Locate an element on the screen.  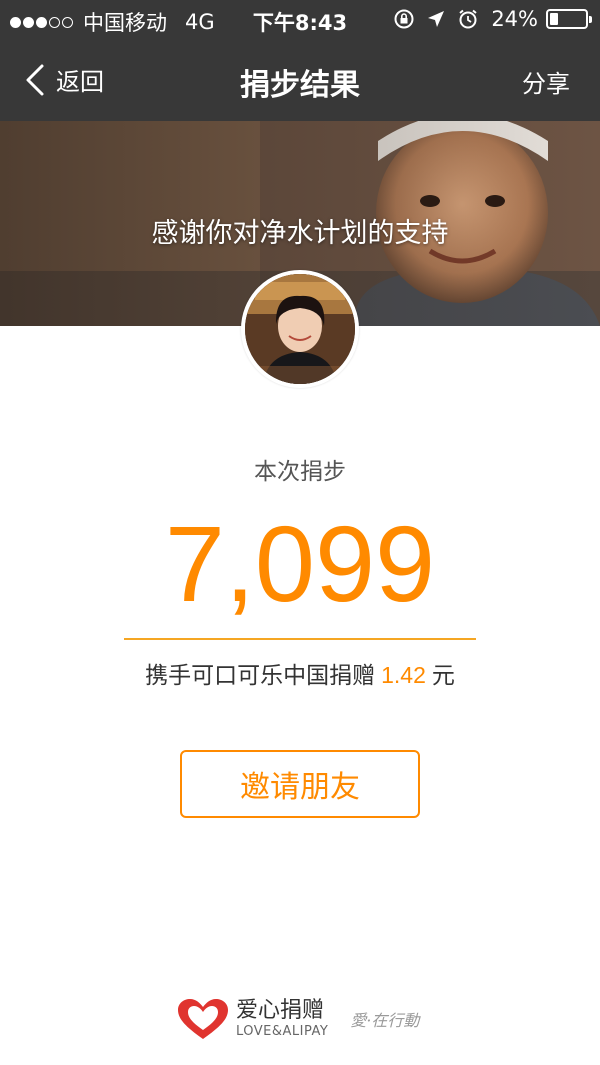
footer: 爱心捐赠 LOVE&ALIPAY 愛·在行動 is located at coordinates (297, 1019).